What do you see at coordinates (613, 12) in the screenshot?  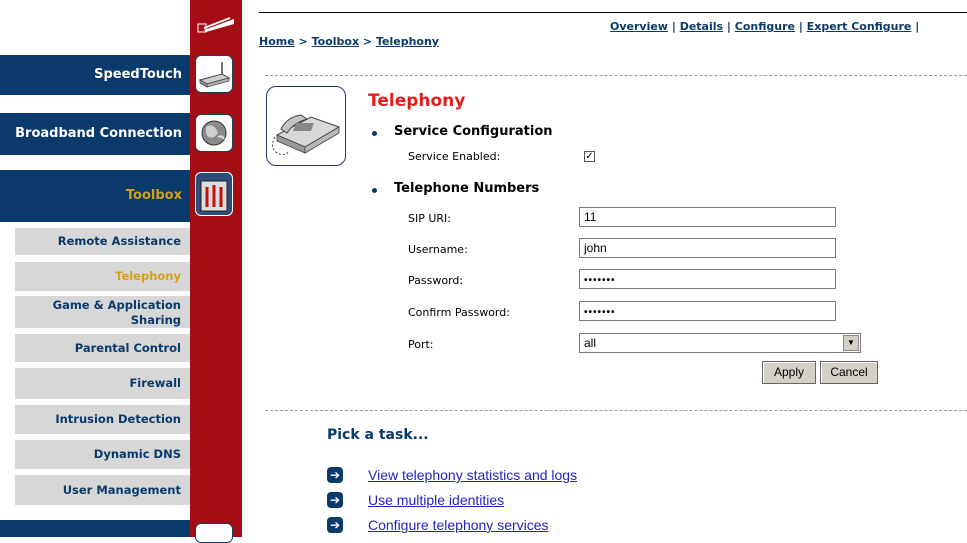 I see `top-rule` at bounding box center [613, 12].